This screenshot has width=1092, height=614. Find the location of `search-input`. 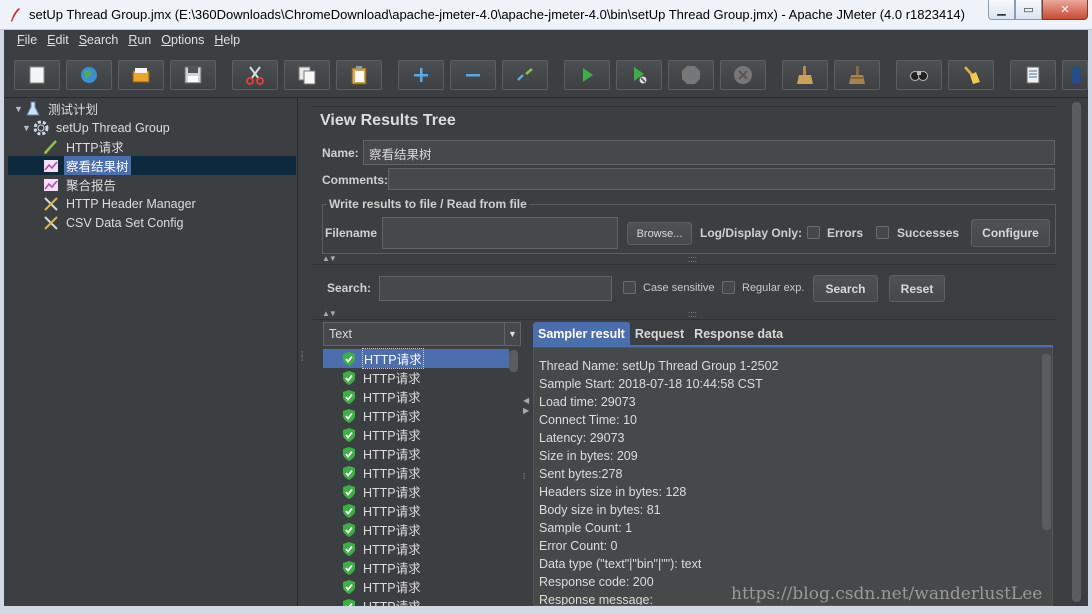

search-input is located at coordinates (495, 288).